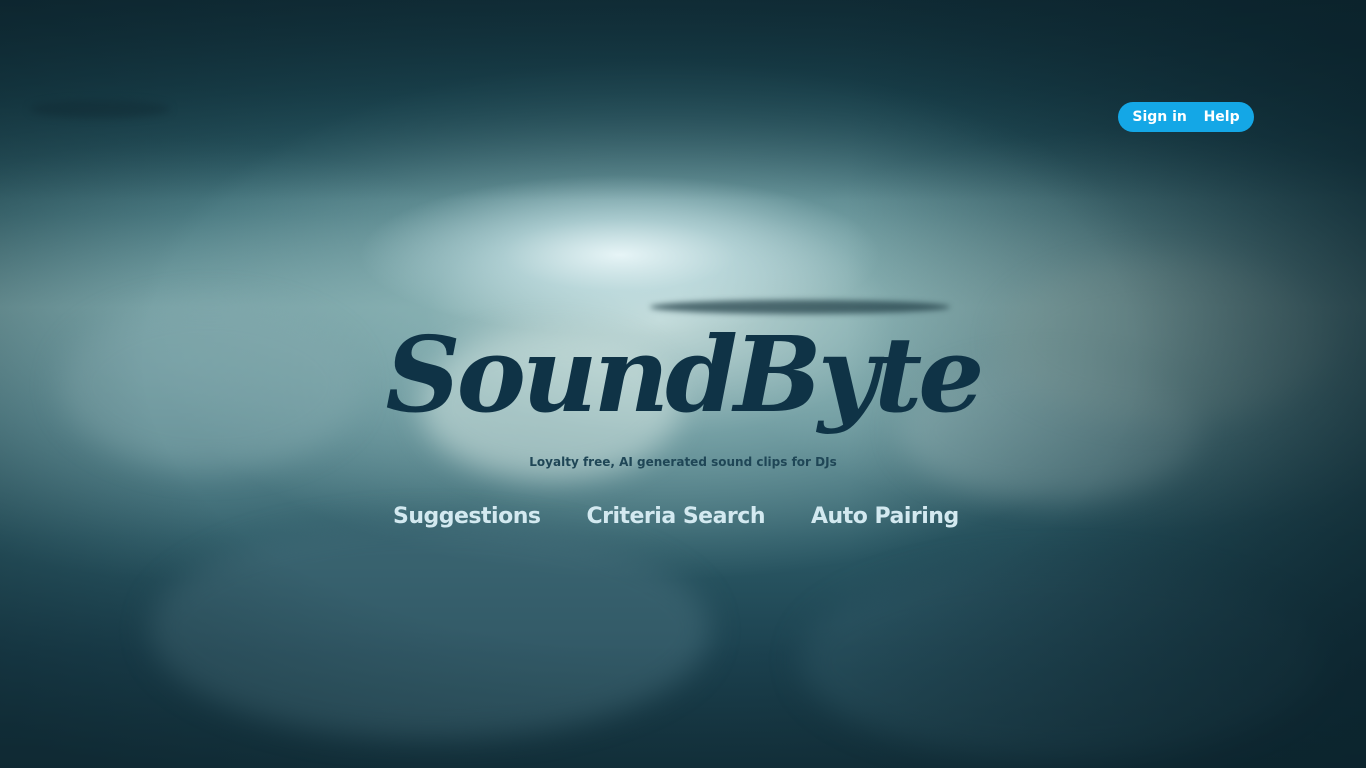 This screenshot has width=1366, height=768. Describe the element at coordinates (1222, 117) in the screenshot. I see `help-link: Help` at that location.